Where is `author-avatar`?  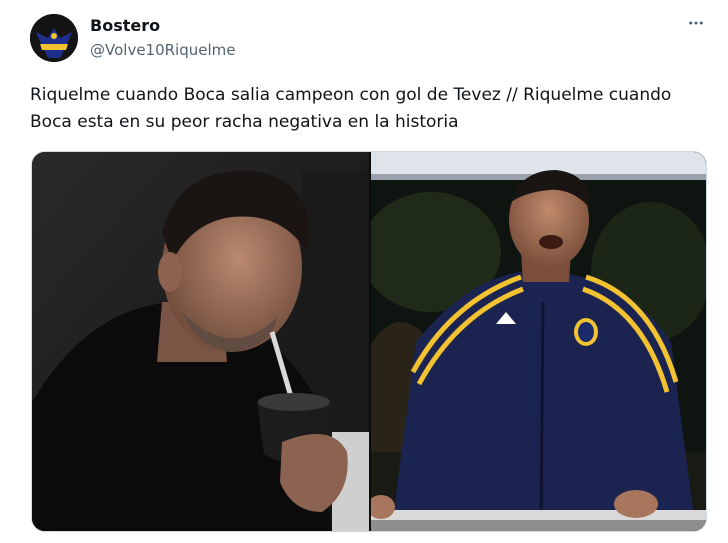
author-avatar is located at coordinates (54, 38).